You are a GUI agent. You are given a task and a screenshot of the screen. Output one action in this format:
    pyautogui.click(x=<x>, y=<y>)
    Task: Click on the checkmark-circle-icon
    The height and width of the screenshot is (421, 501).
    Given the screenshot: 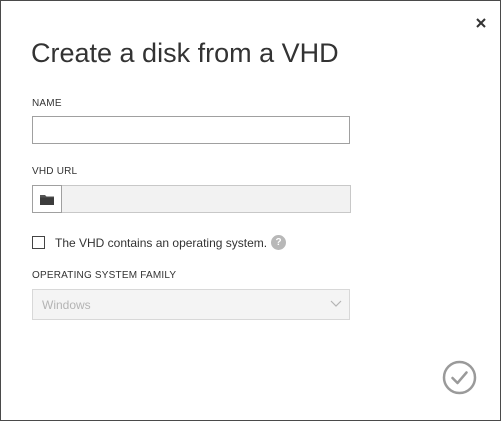 What is the action you would take?
    pyautogui.click(x=459, y=377)
    